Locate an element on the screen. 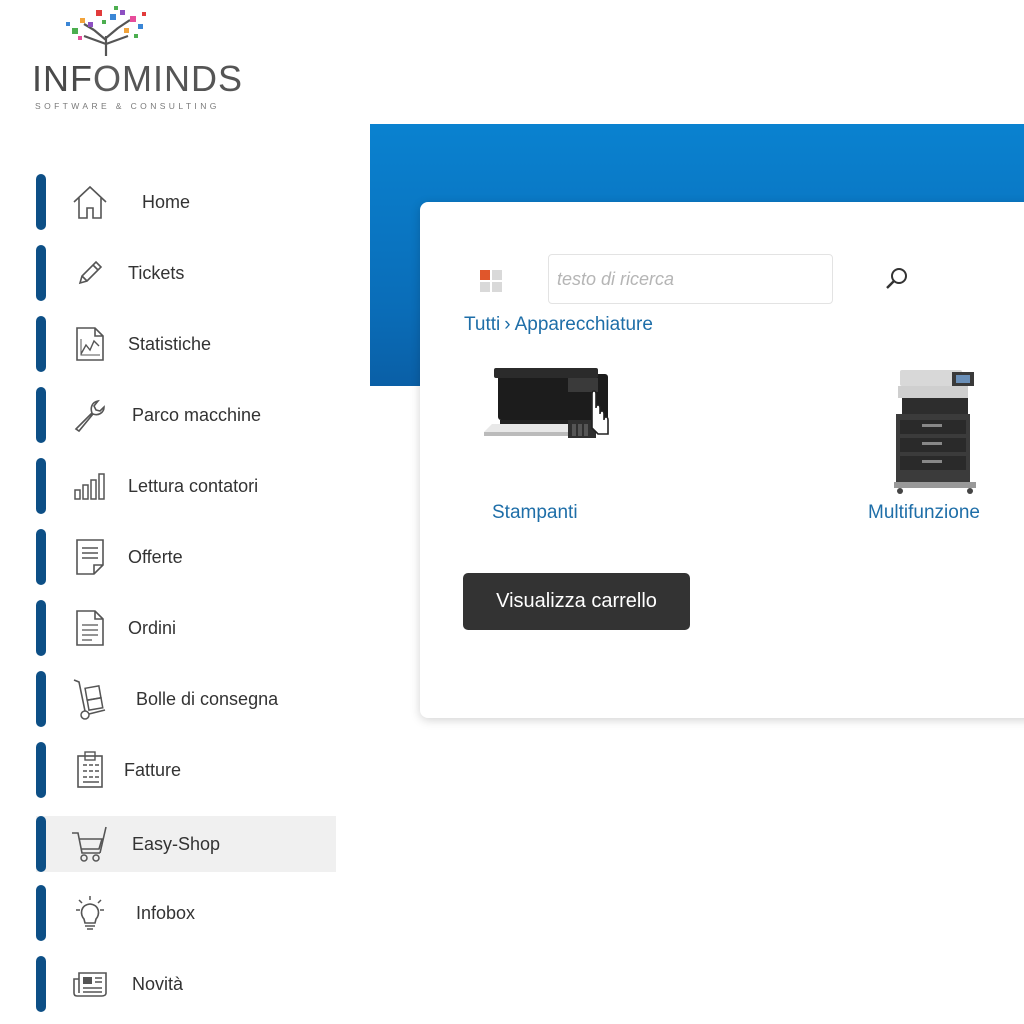  sidebar-item-label: Offerte is located at coordinates (155, 557).